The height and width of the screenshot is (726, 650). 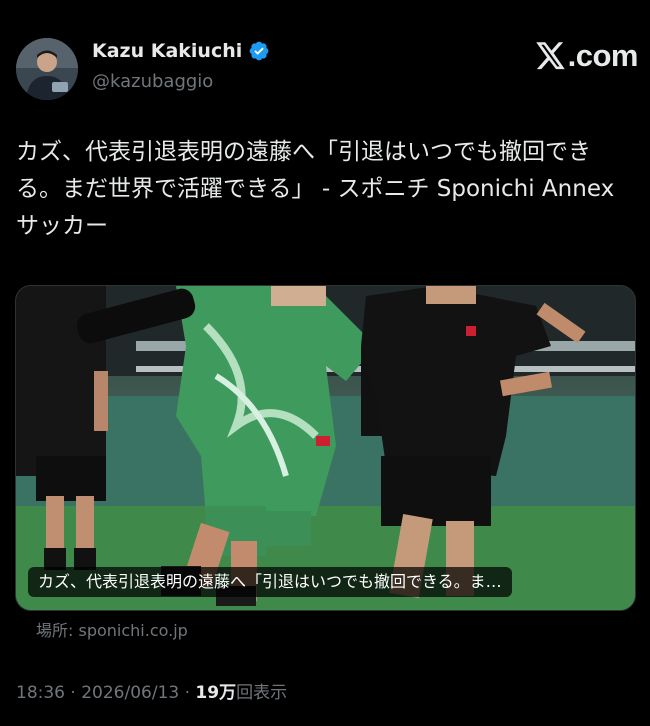 I want to click on tweet-meta: 18:36 · 2026/06/13 · 19万回表示, so click(x=151, y=690).